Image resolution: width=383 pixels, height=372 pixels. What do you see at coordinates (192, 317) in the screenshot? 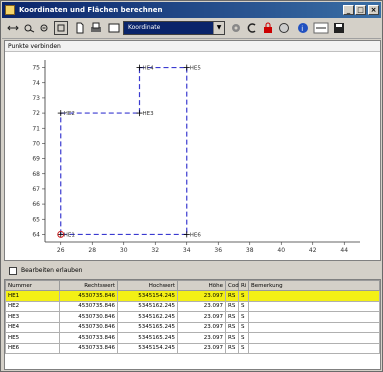
I see `table-row: HE3 4530730.846 5345162.245 23.097 RS S` at bounding box center [192, 317].